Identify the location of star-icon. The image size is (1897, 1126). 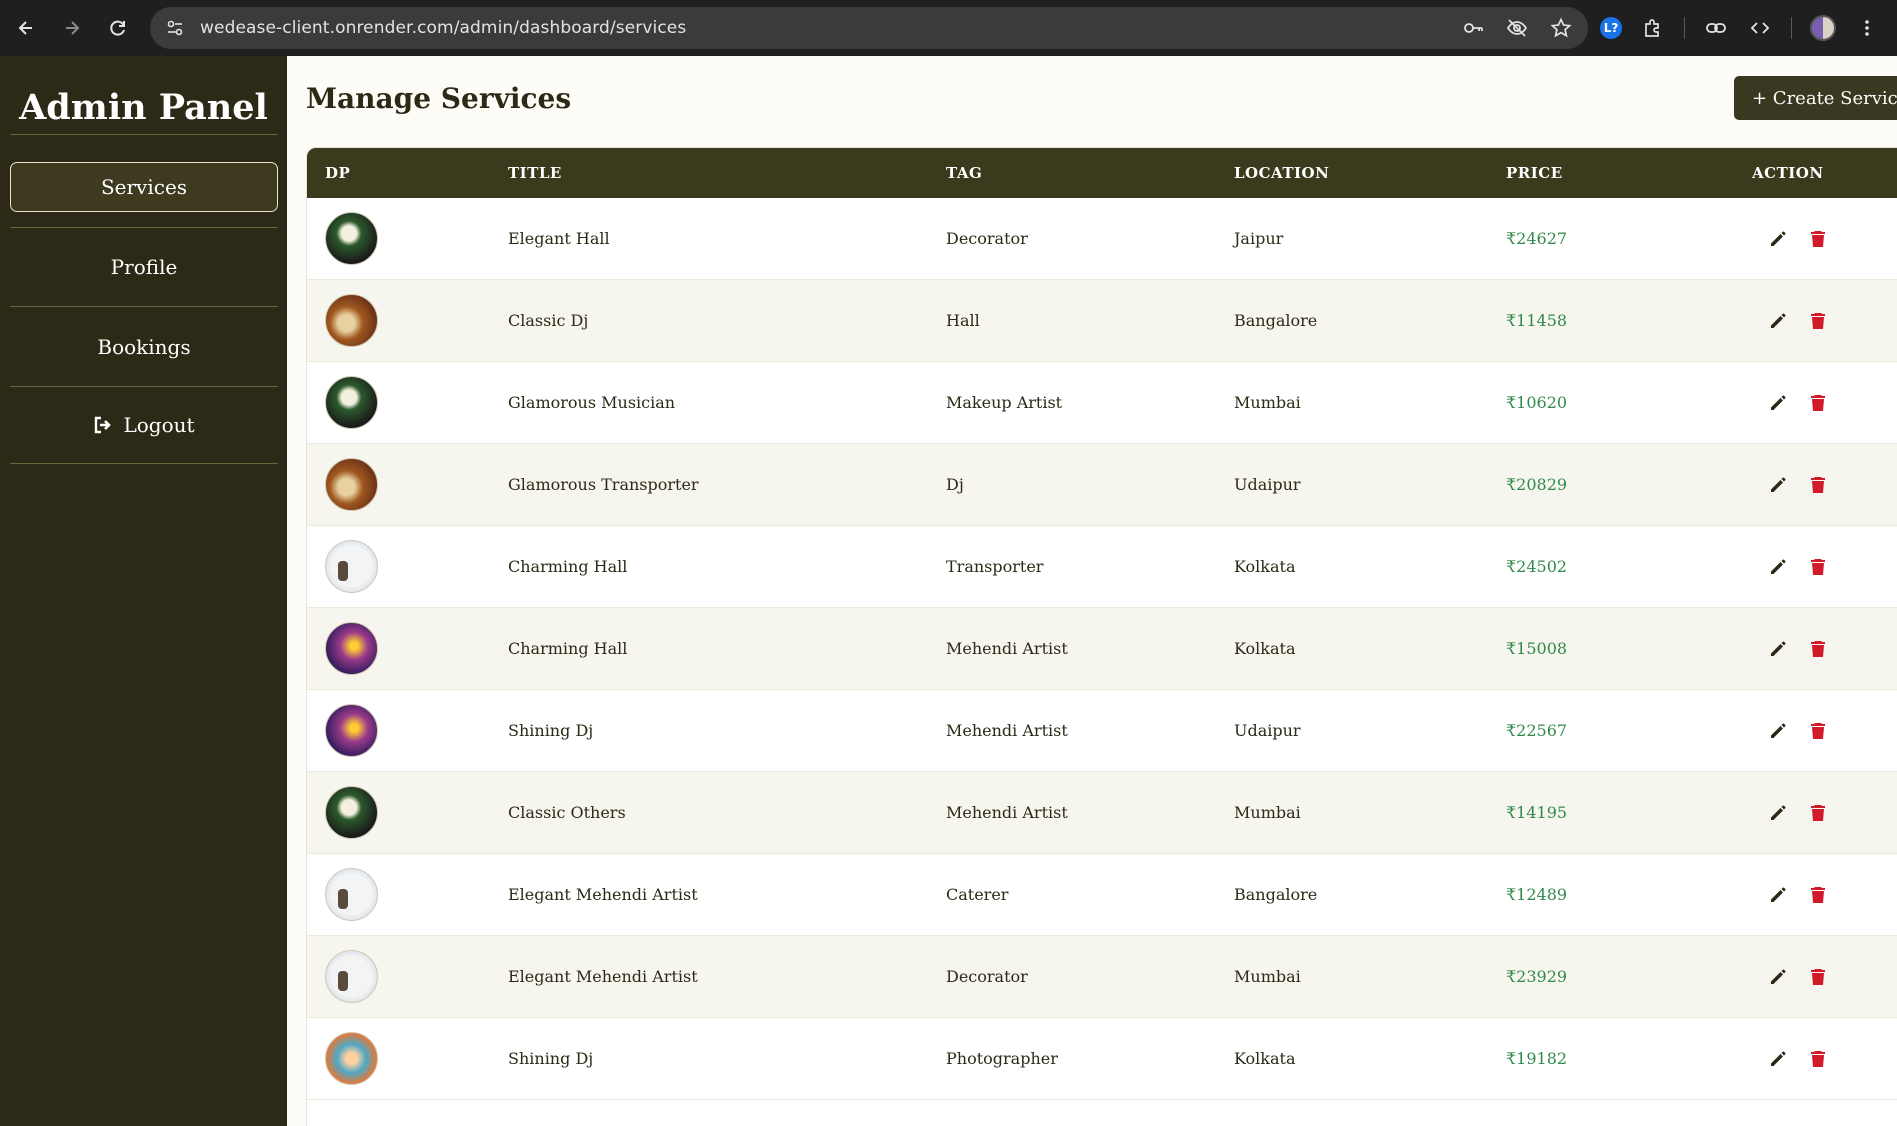
(1561, 28).